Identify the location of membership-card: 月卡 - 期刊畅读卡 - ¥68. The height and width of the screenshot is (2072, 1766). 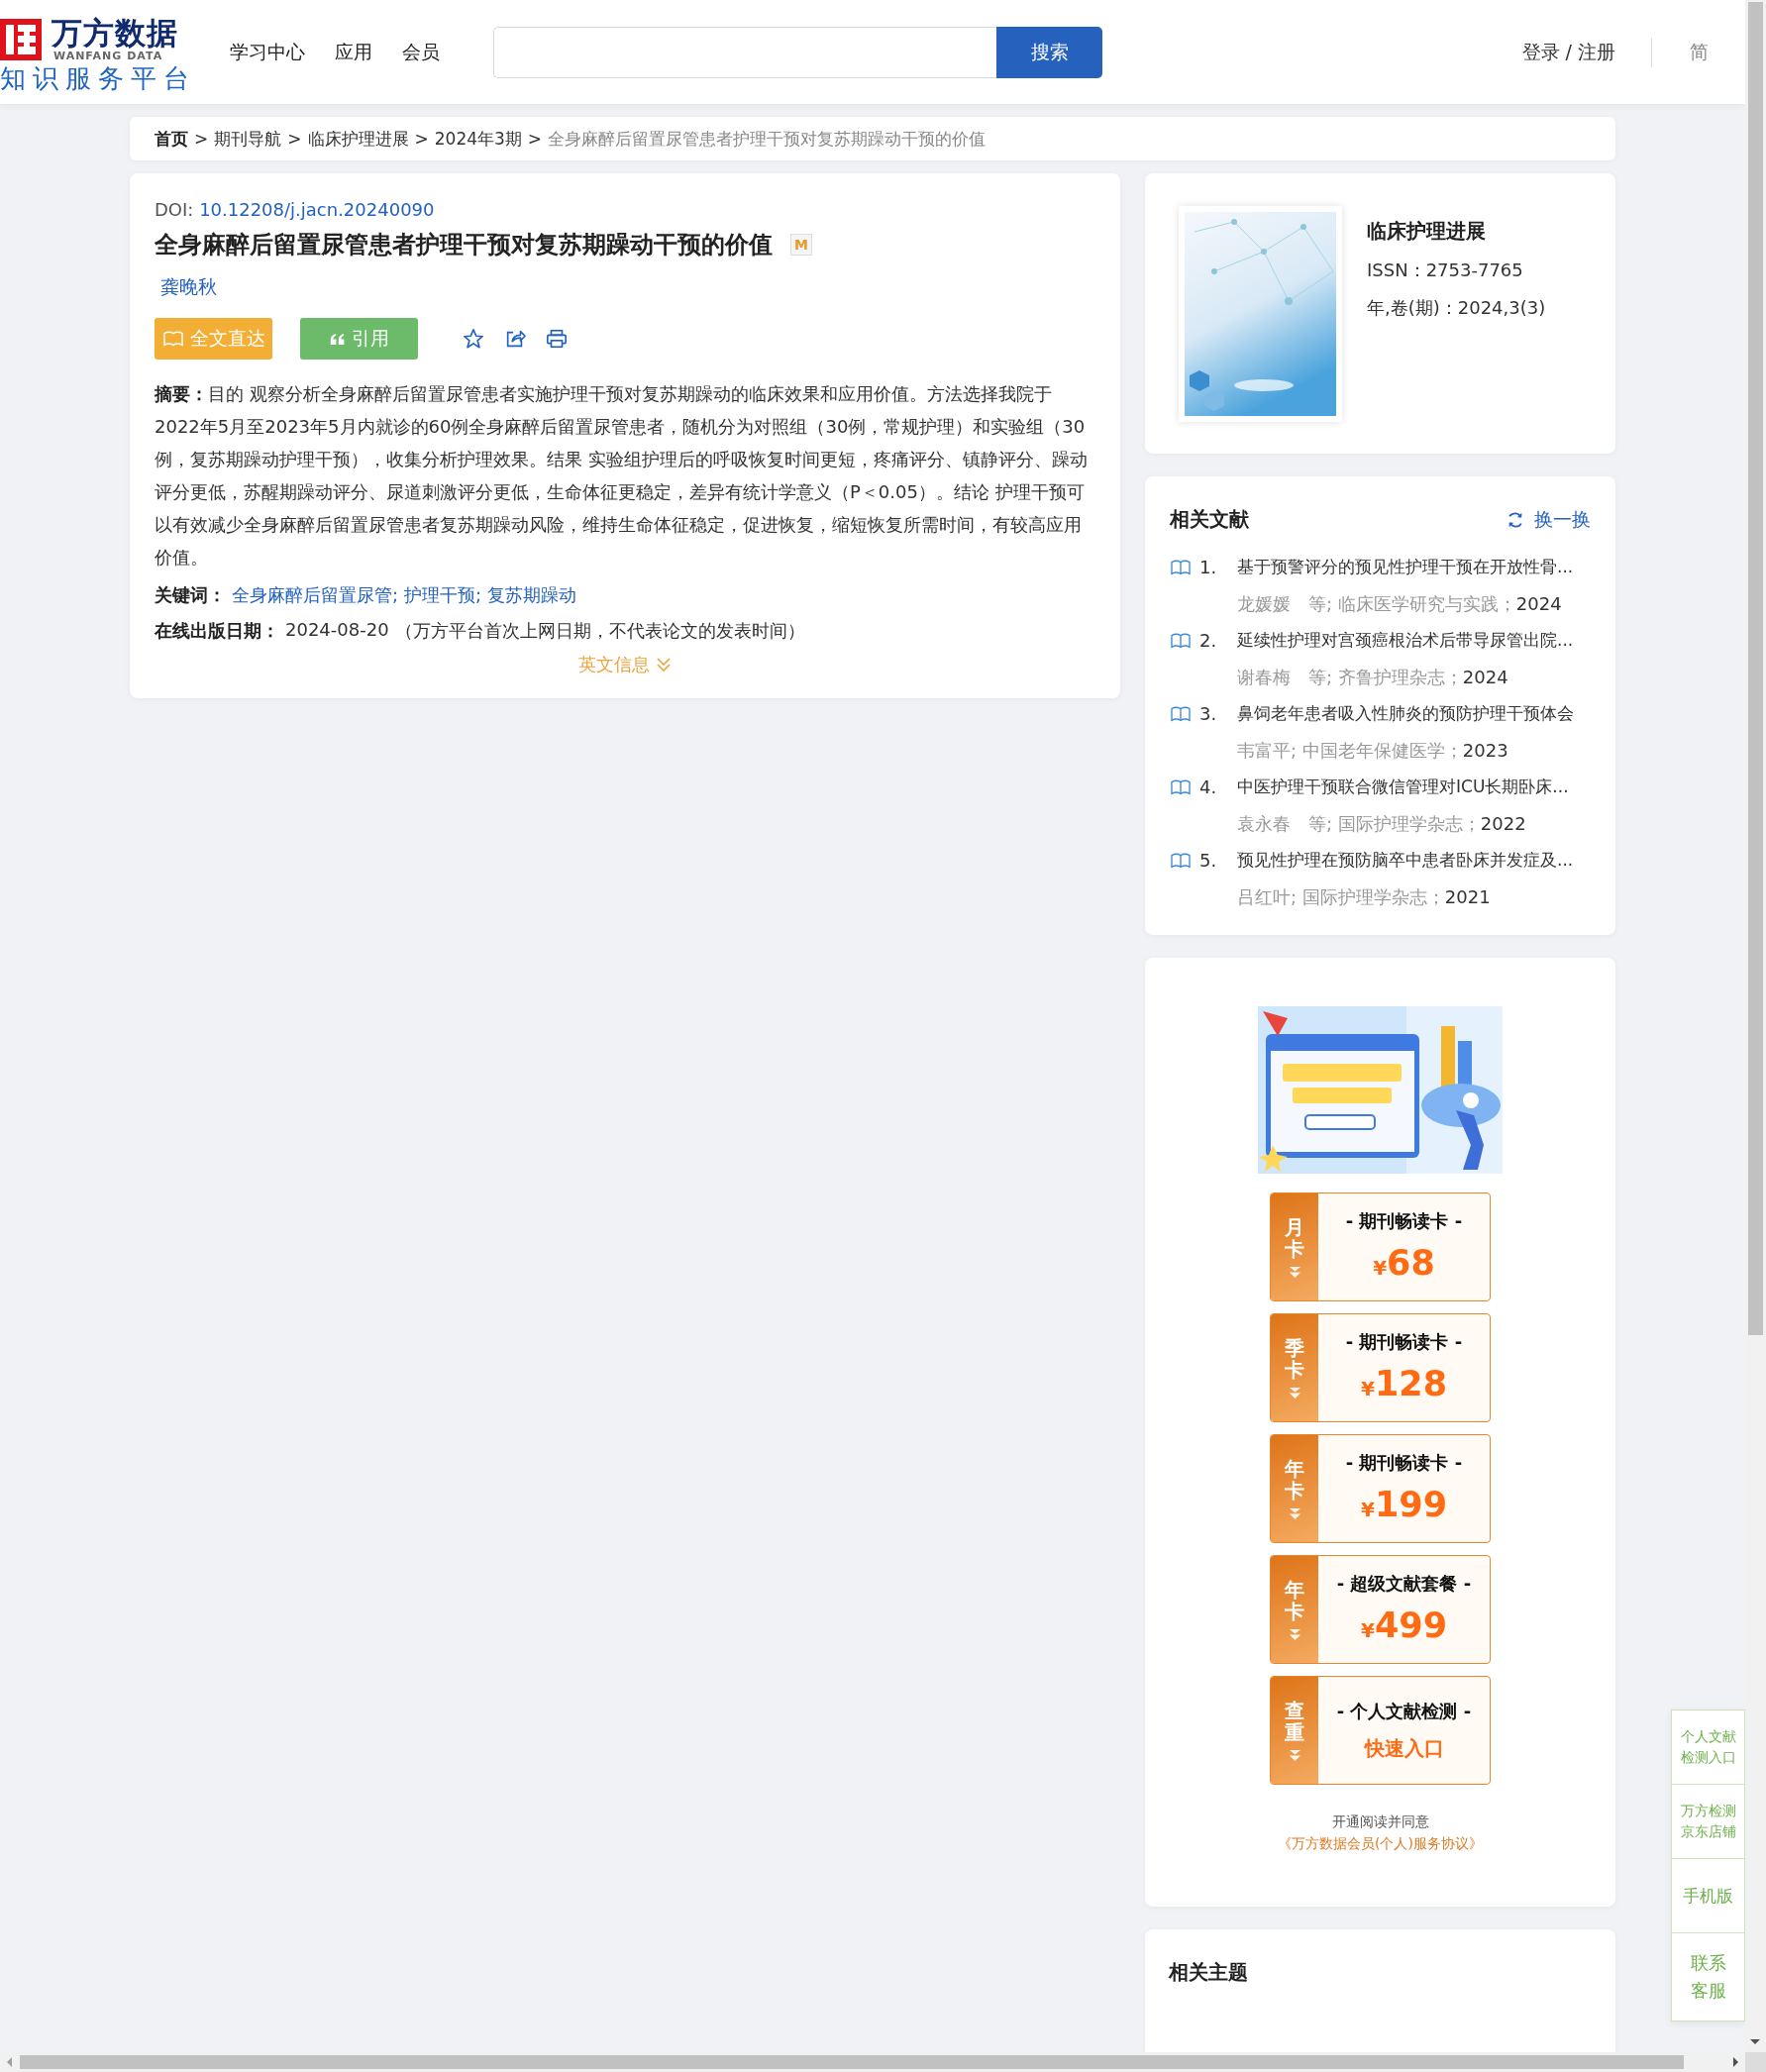
(1380, 1247).